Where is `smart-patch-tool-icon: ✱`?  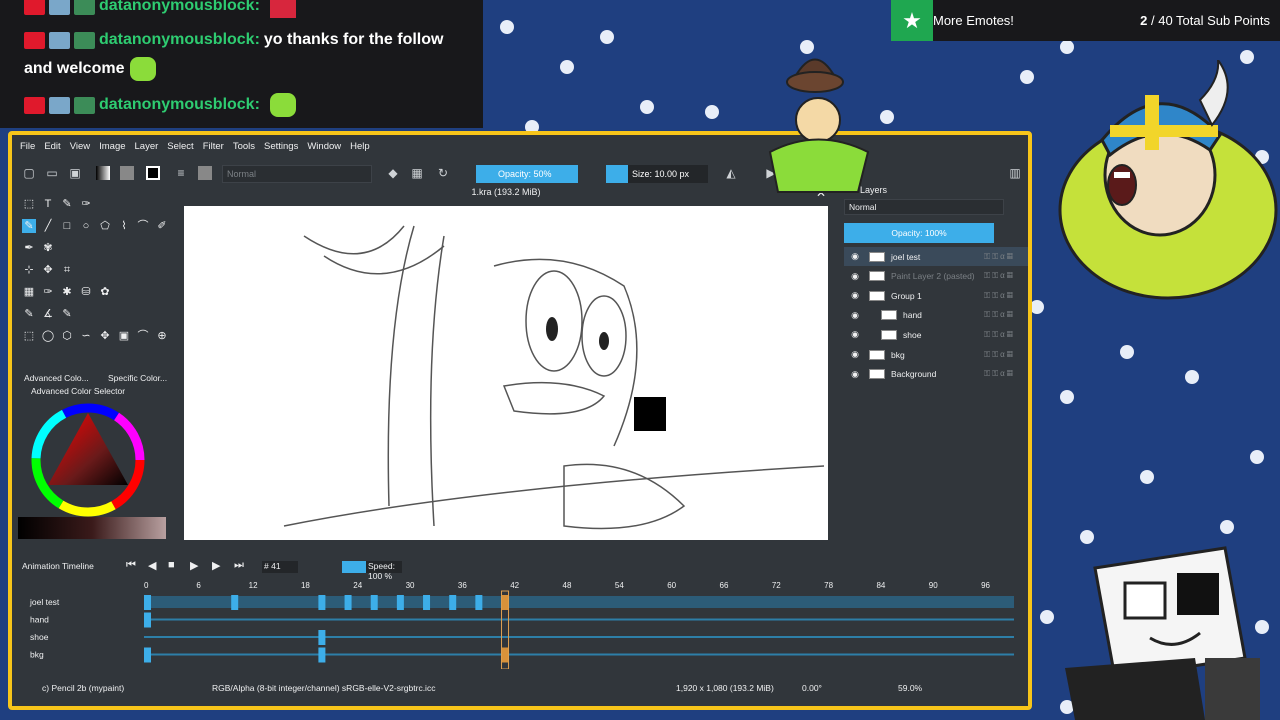 smart-patch-tool-icon: ✱ is located at coordinates (67, 292).